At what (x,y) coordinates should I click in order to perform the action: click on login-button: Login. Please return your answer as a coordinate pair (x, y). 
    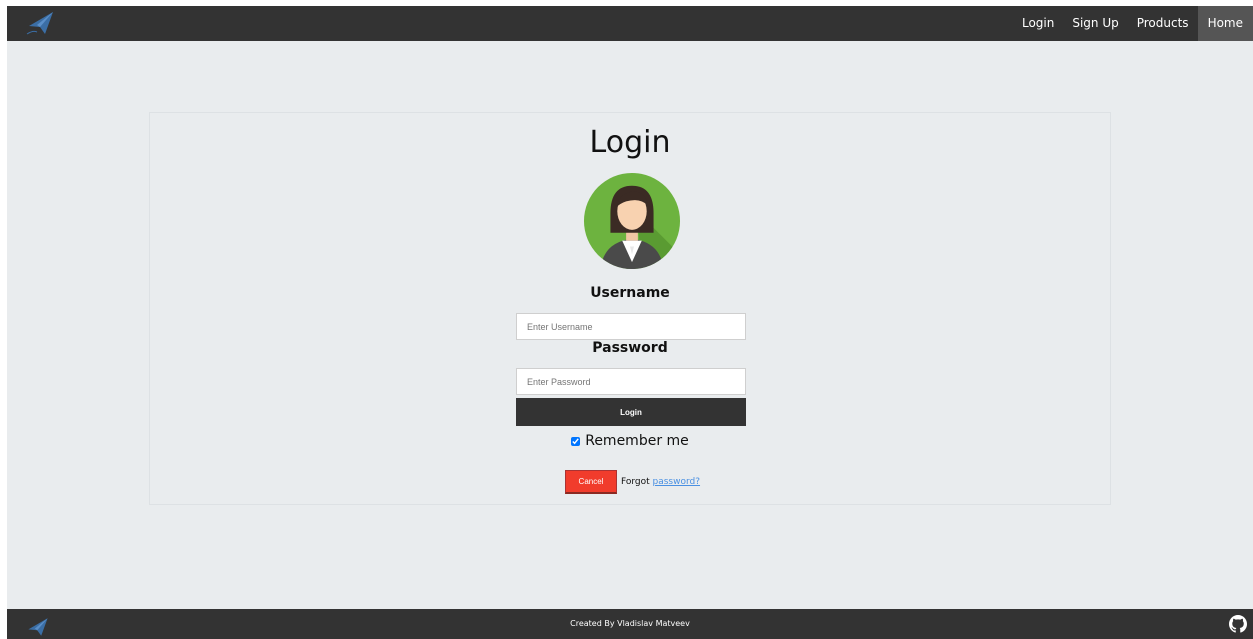
    Looking at the image, I should click on (631, 412).